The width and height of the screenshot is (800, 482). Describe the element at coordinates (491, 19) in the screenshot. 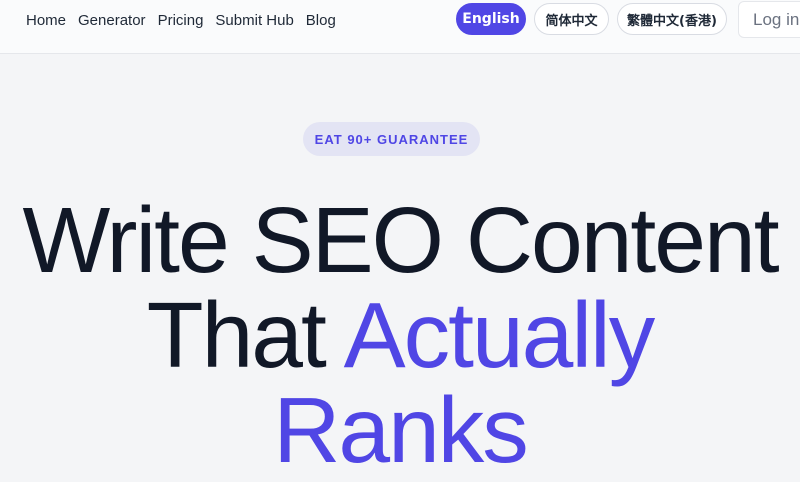

I see `language-english-button: English` at that location.